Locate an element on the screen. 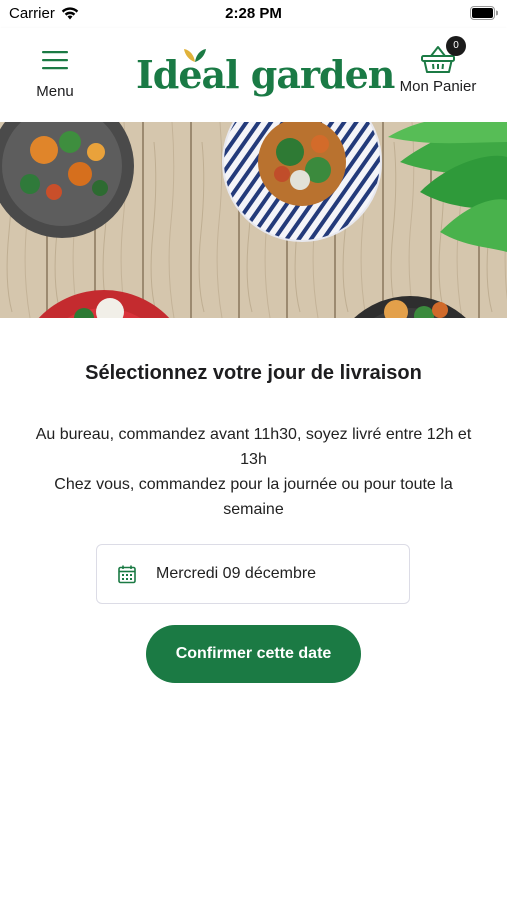 This screenshot has height=900, width=507. confirm-date-button: Confirmer cette date is located at coordinates (253, 654).